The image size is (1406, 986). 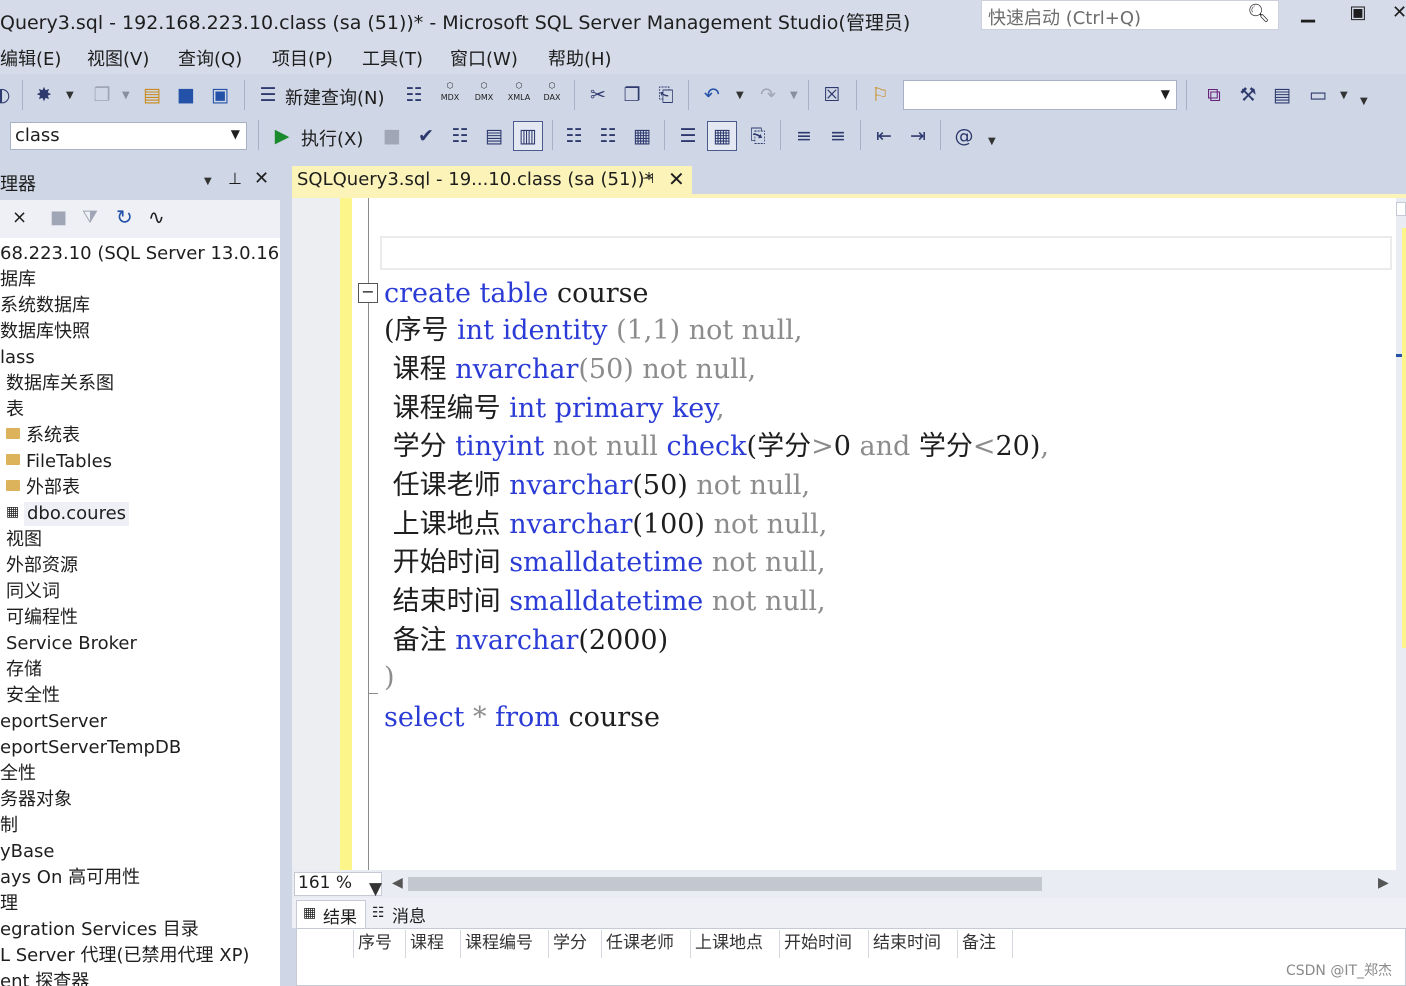 What do you see at coordinates (380, 944) in the screenshot?
I see `column-header: 序号` at bounding box center [380, 944].